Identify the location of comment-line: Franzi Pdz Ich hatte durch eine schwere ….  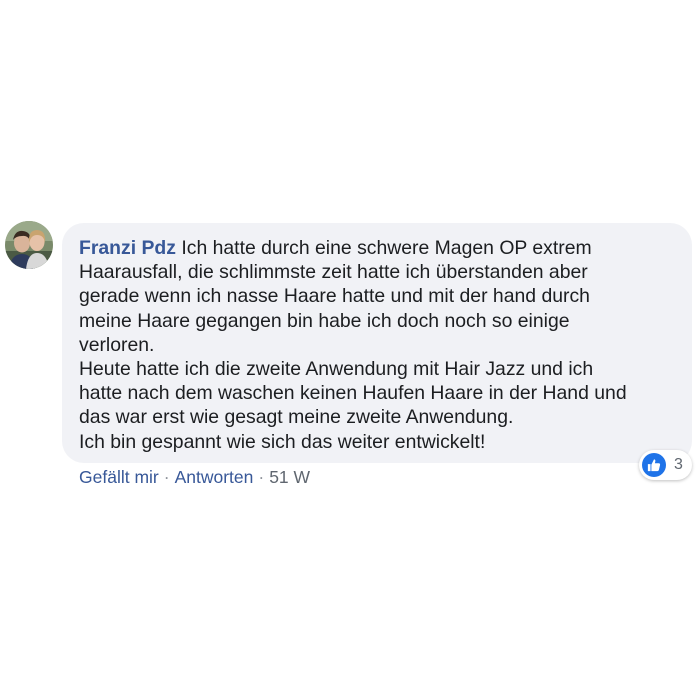
(378, 248).